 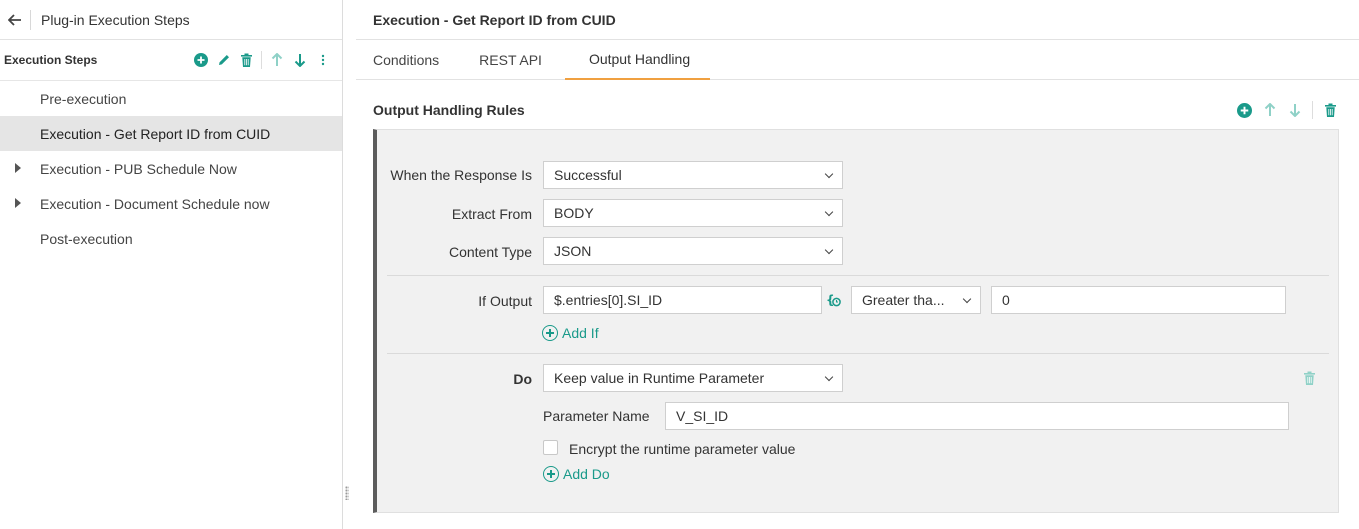 What do you see at coordinates (977, 416) in the screenshot?
I see `parameter-name-input: V_SI_ID` at bounding box center [977, 416].